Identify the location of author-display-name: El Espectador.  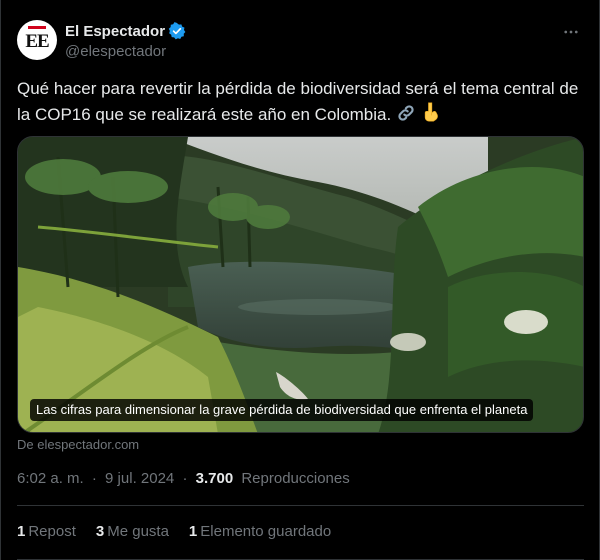
(115, 31).